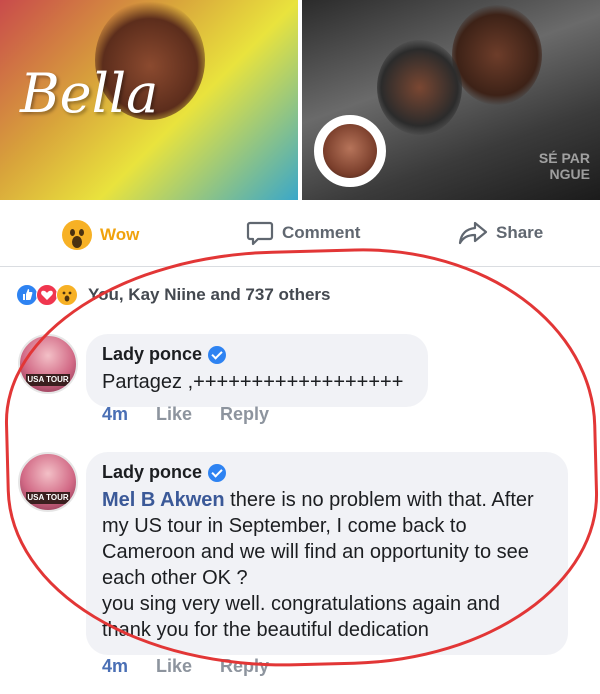 This screenshot has height=694, width=600. Describe the element at coordinates (27, 295) in the screenshot. I see `like-icon` at that location.